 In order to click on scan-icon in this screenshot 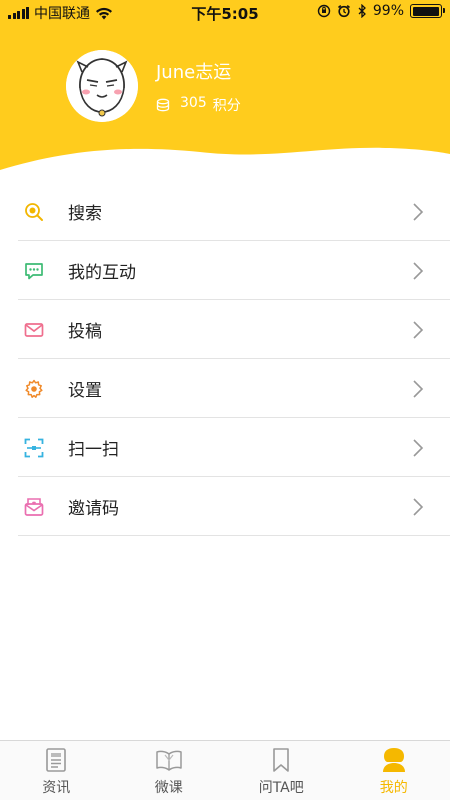, I will do `click(34, 448)`.